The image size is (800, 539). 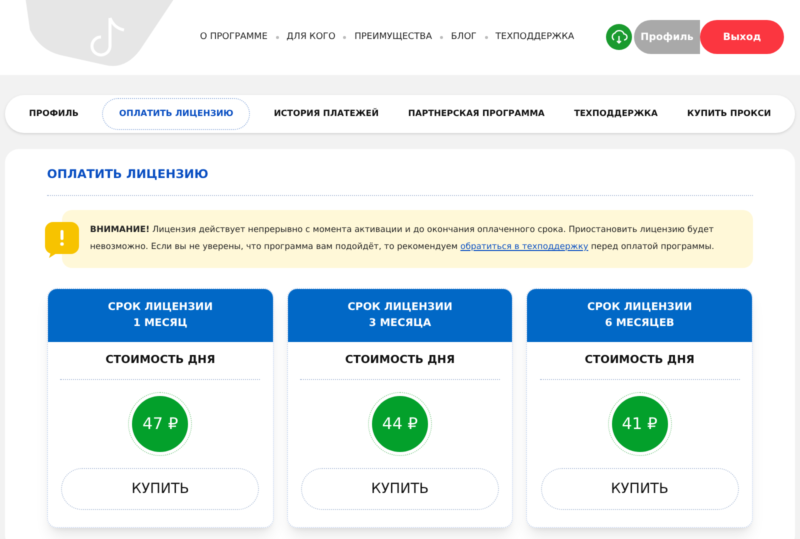 I want to click on nav-link: БЛОГ, so click(x=464, y=37).